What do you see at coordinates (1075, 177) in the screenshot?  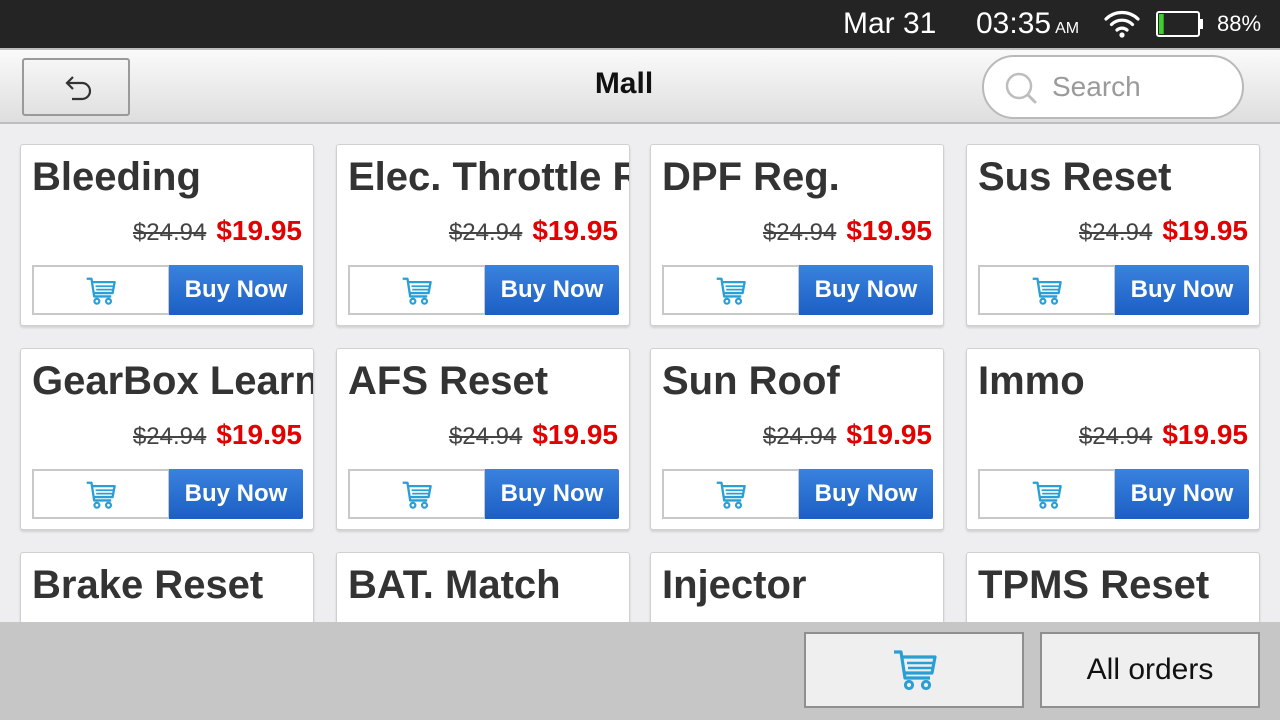 I see `product-name: Sus Reset` at bounding box center [1075, 177].